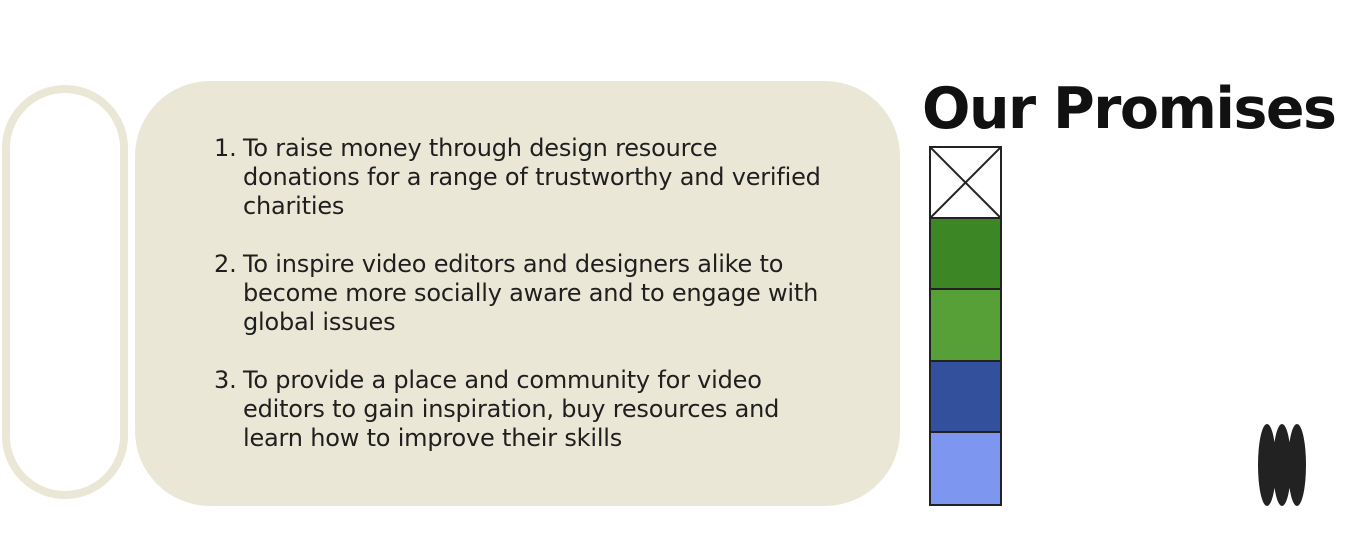 The height and width of the screenshot is (556, 1346). I want to click on promise-number: 2., so click(225, 264).